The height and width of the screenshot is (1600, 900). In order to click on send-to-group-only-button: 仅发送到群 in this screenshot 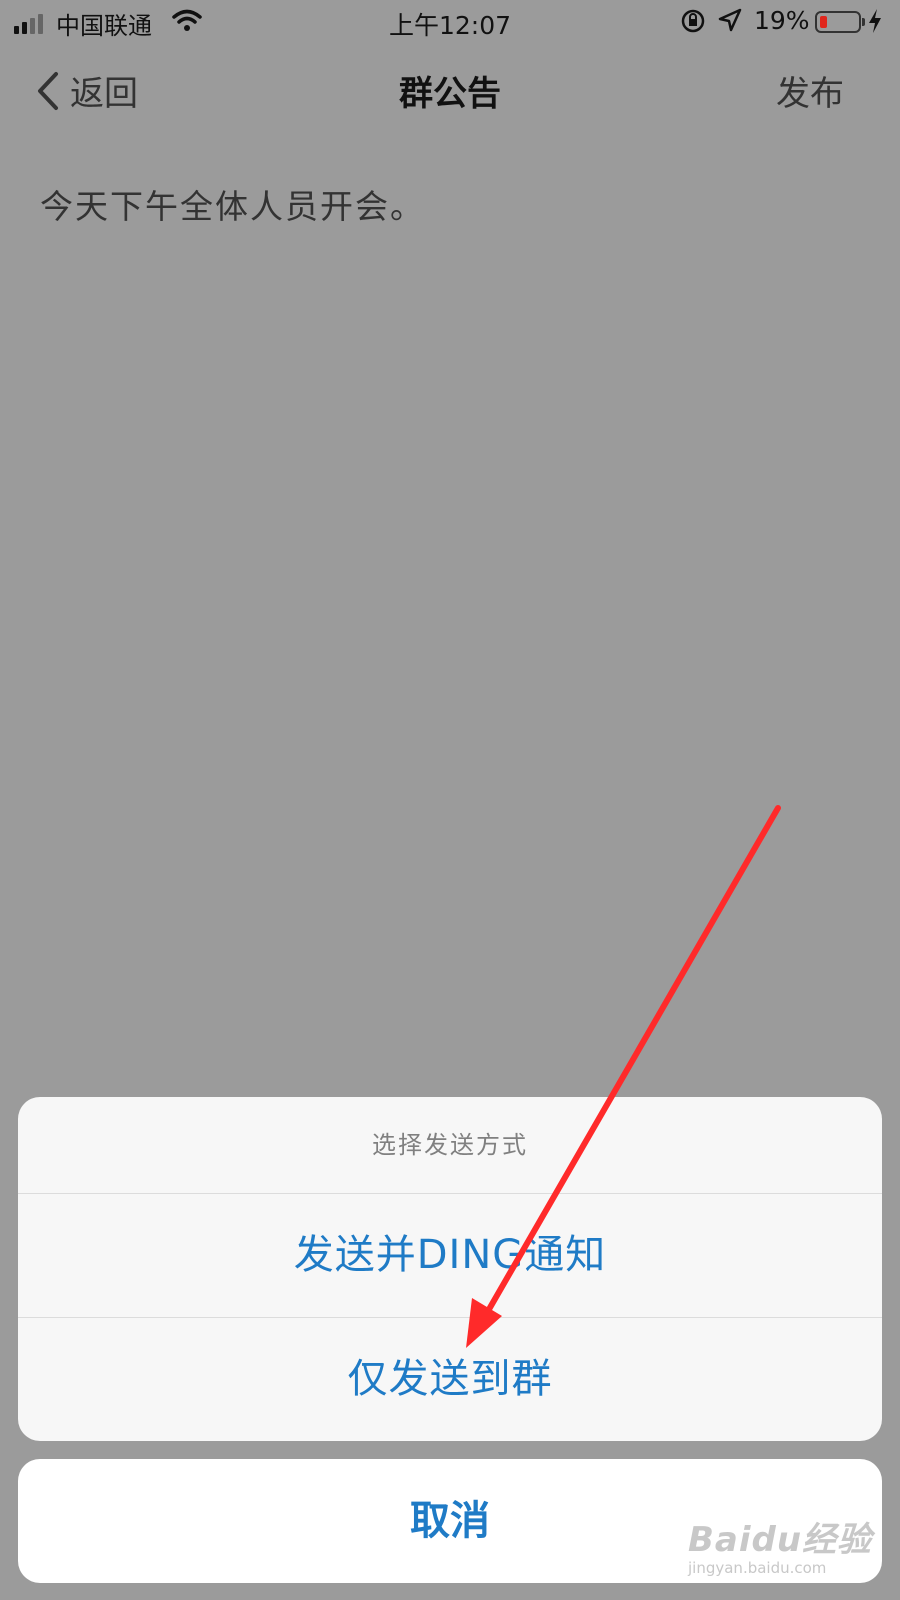, I will do `click(450, 1379)`.